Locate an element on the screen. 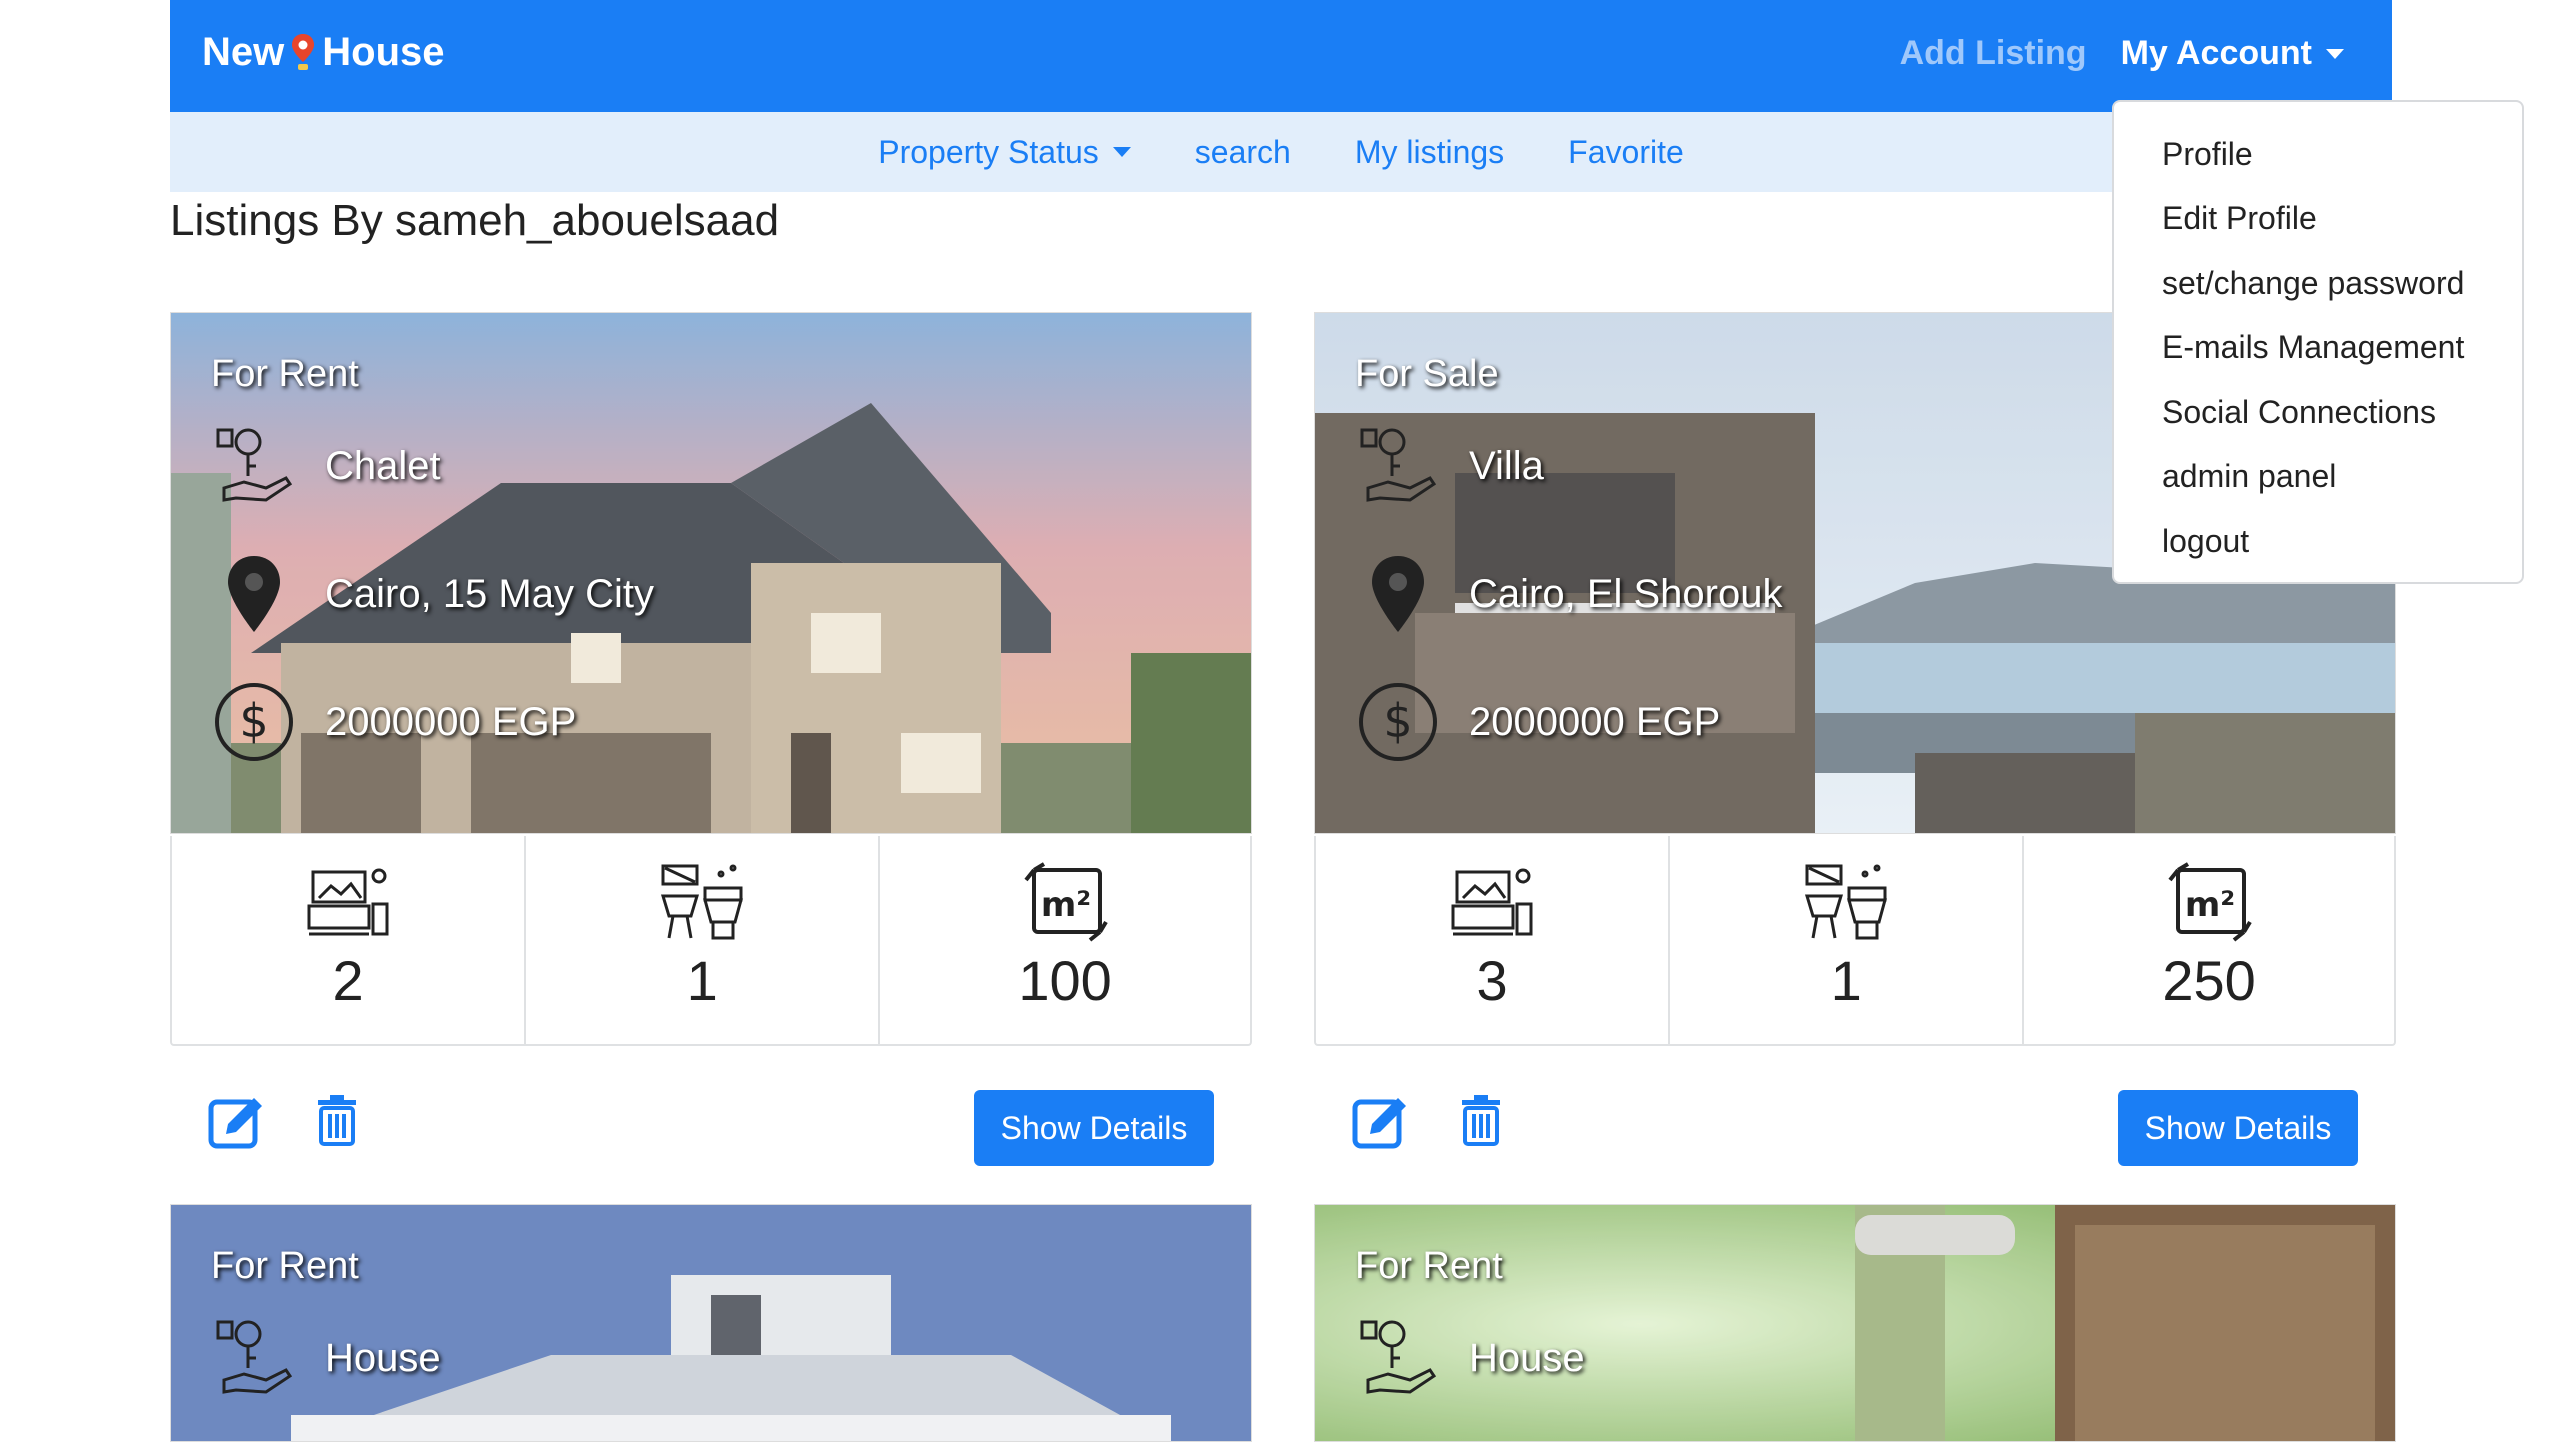 Image resolution: width=2560 pixels, height=1442 pixels. bedrooms-stat: 2 is located at coordinates (349, 940).